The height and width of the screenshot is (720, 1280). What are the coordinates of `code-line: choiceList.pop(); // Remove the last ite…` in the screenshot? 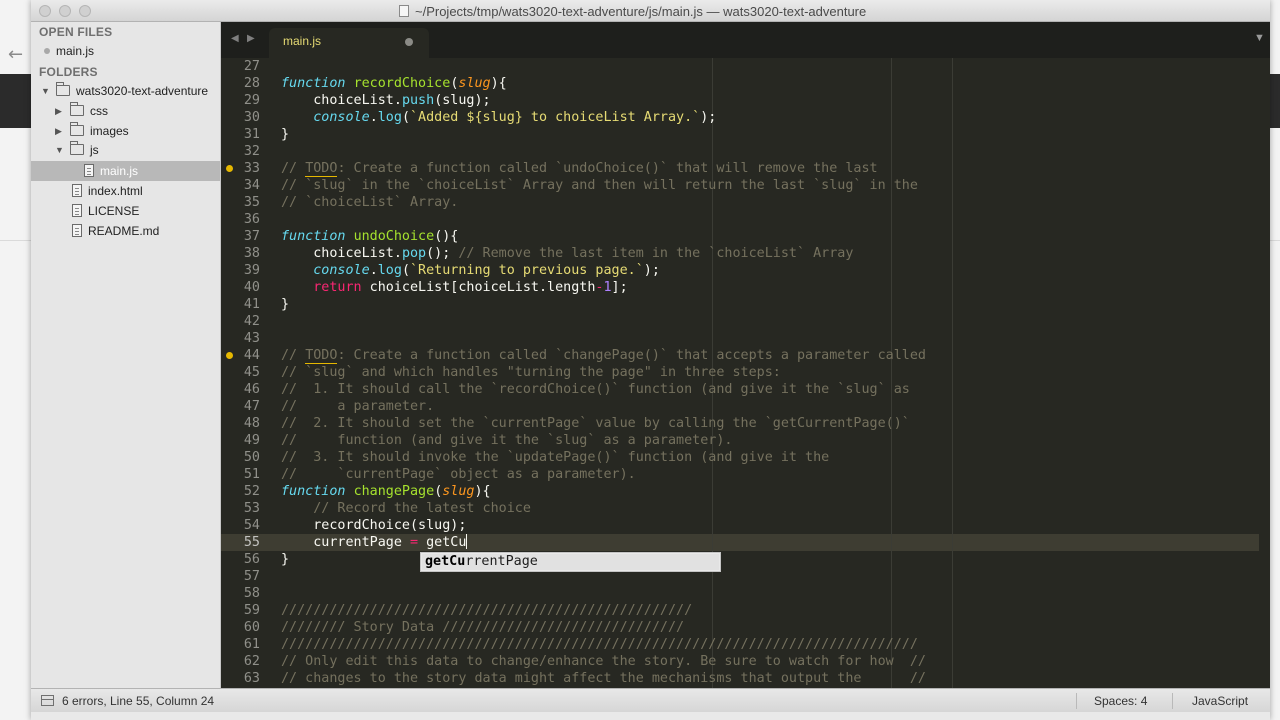 It's located at (567, 253).